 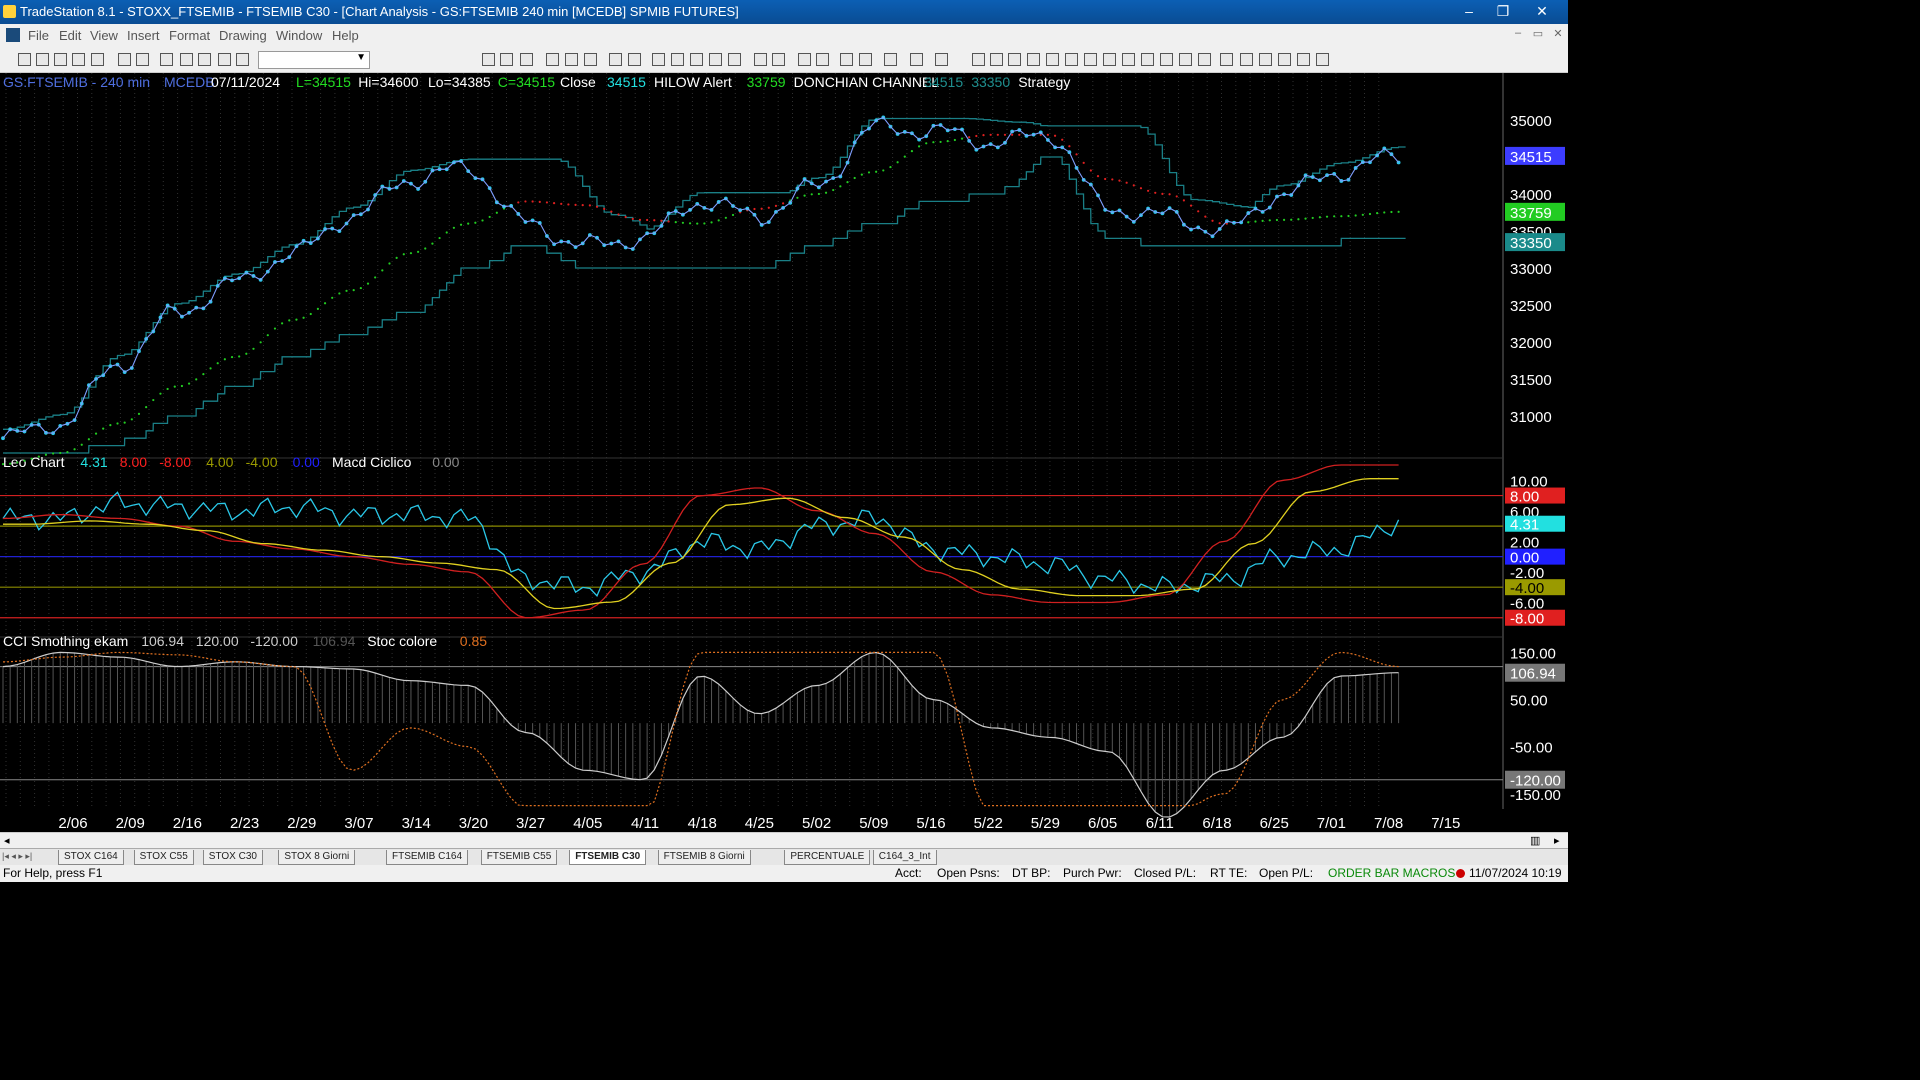 What do you see at coordinates (104, 35) in the screenshot?
I see `menu-view: View` at bounding box center [104, 35].